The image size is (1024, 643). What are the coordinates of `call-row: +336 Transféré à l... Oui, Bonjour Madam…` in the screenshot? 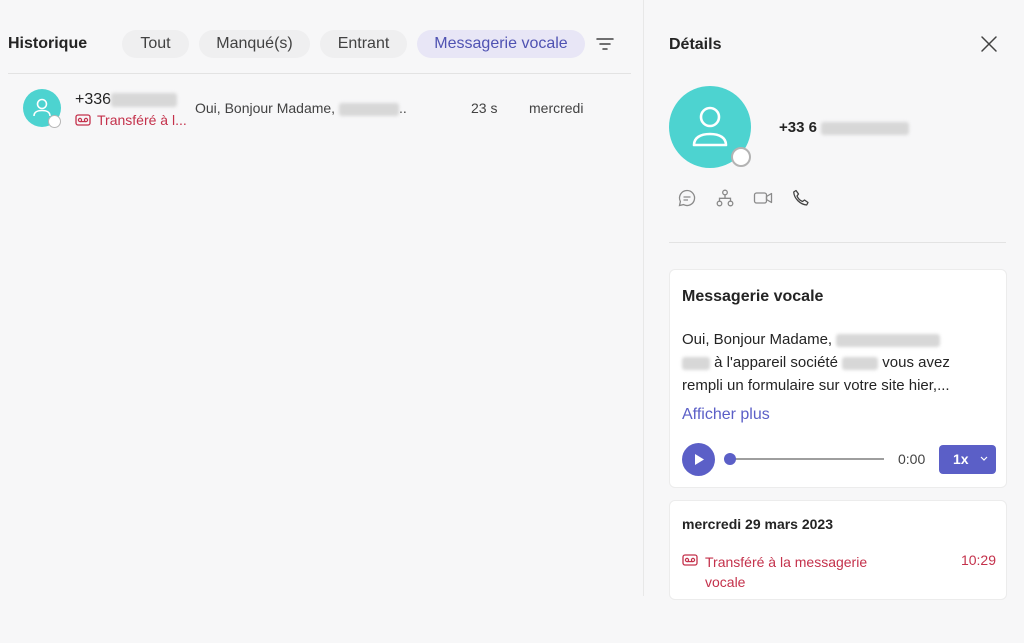 It's located at (319, 108).